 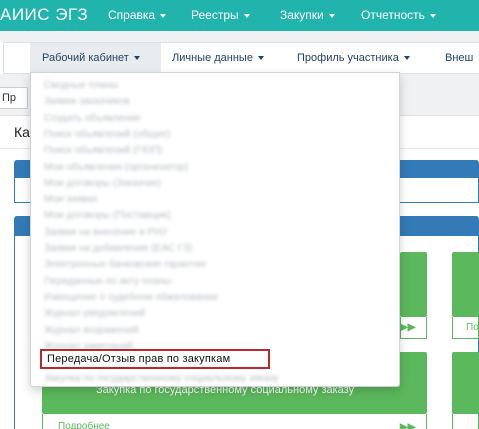 I want to click on dropdown-item: Заявки на добавление (ЕАС ГЗ), so click(x=118, y=249).